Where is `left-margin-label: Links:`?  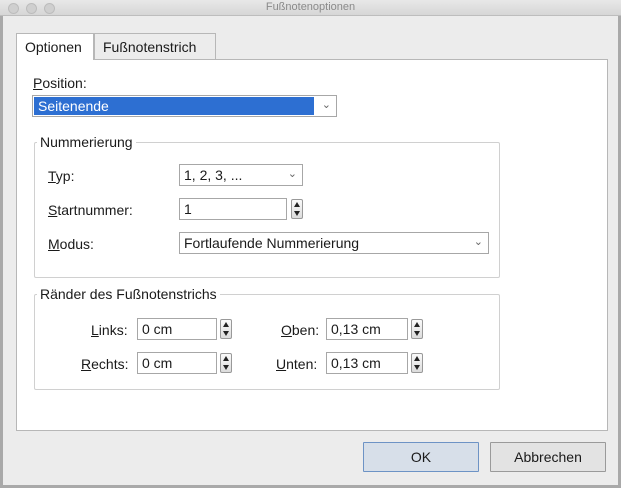 left-margin-label: Links: is located at coordinates (109, 330).